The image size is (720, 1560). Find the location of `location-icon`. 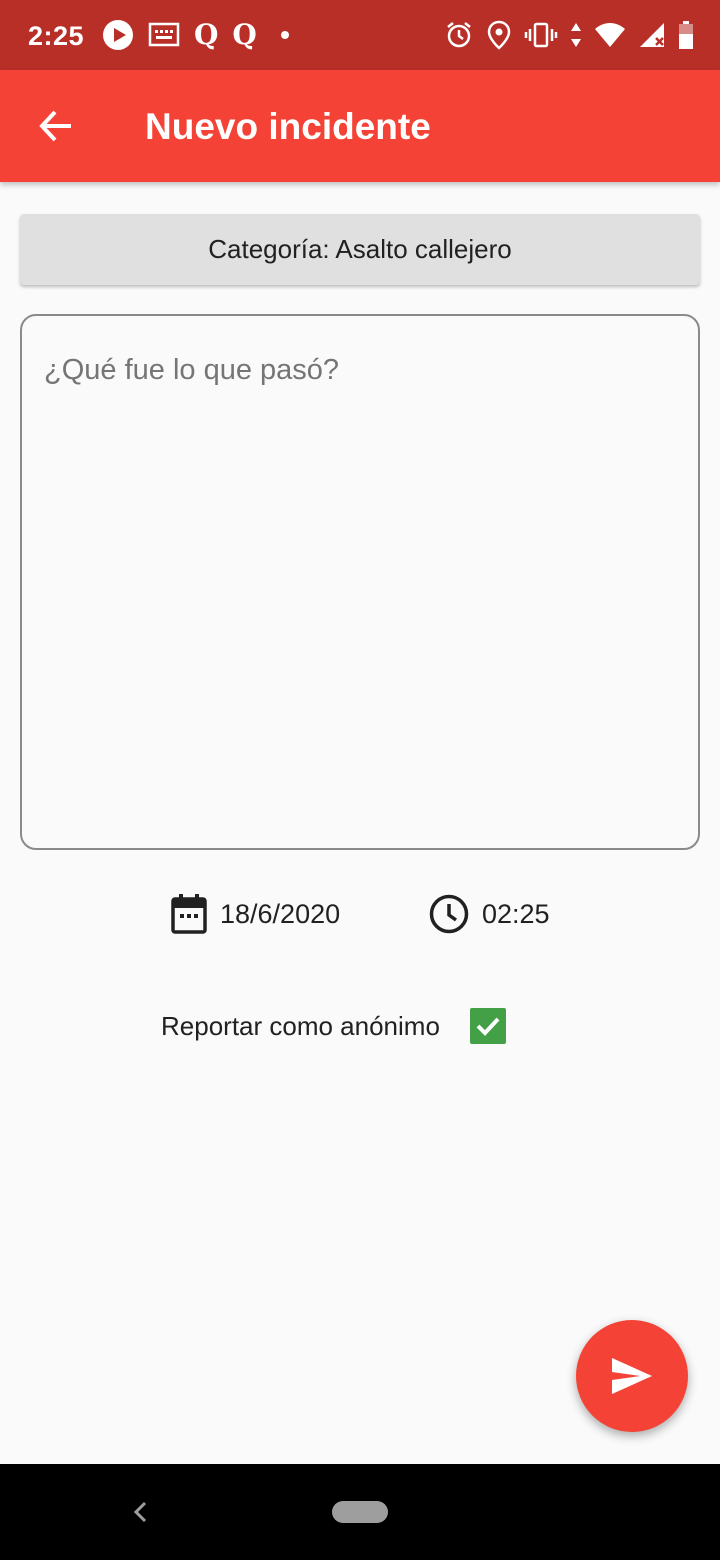

location-icon is located at coordinates (499, 35).